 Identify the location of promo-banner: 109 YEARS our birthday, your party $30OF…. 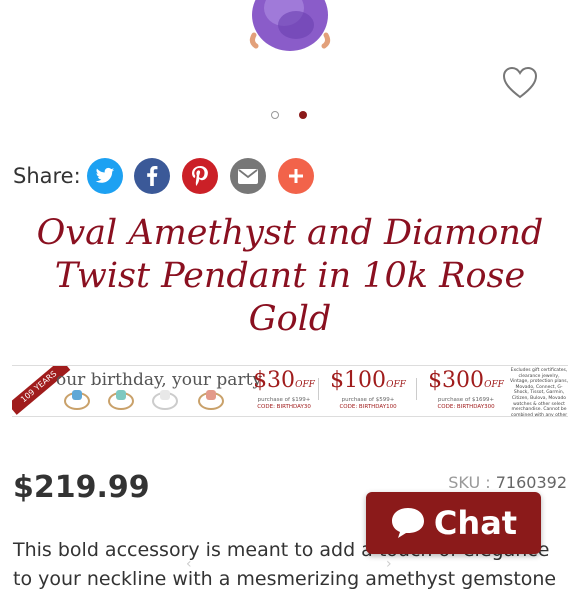
(290, 391).